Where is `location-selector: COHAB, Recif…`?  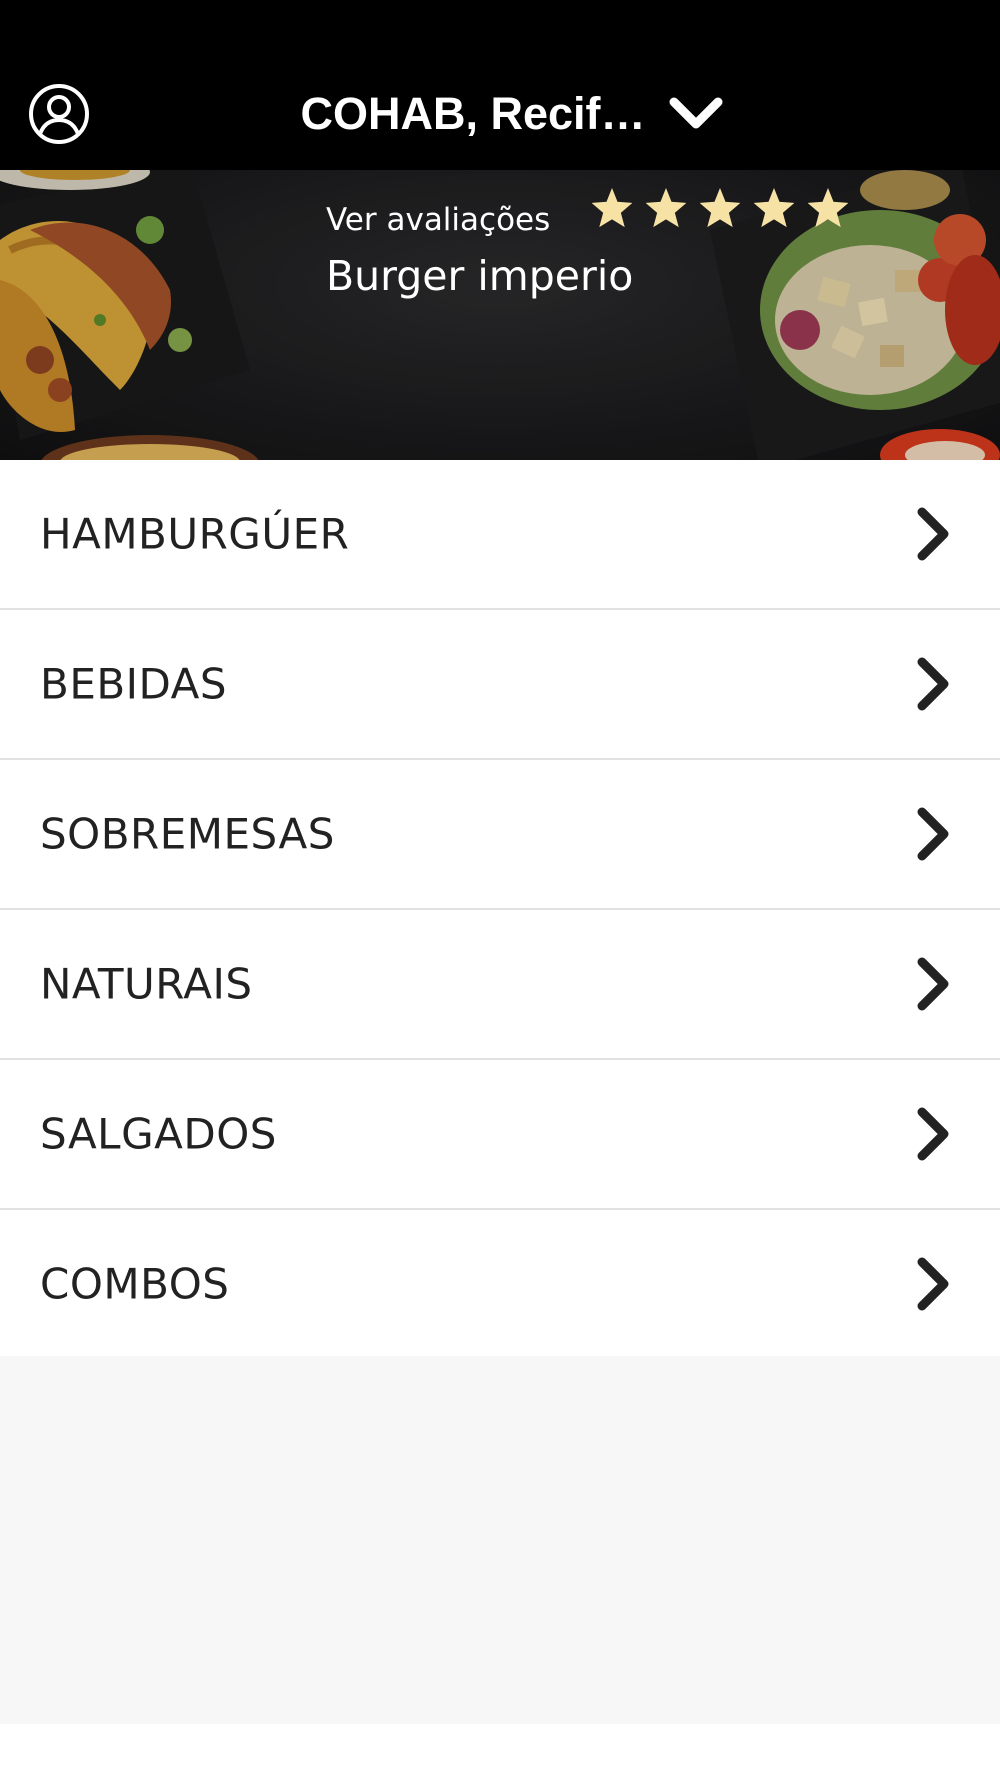
location-selector: COHAB, Recif… is located at coordinates (500, 114).